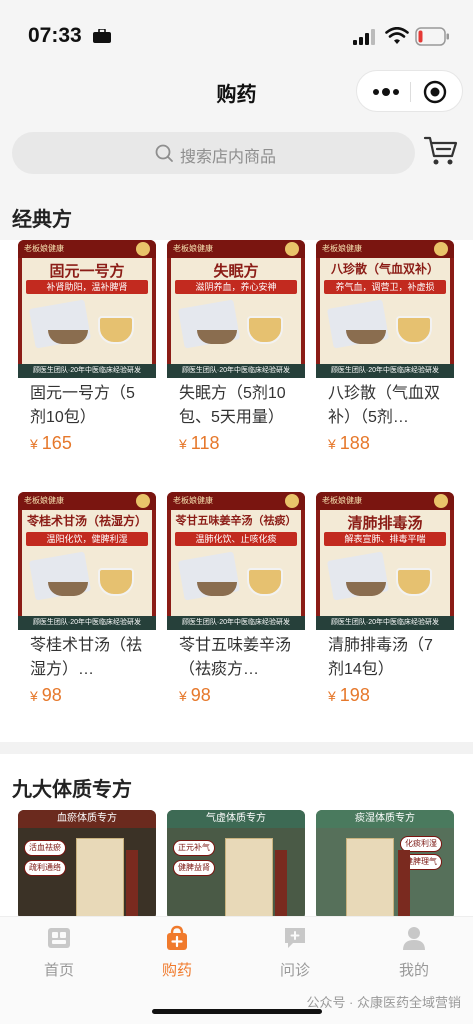 The height and width of the screenshot is (1024, 473). I want to click on tab-consult: 问诊, so click(295, 952).